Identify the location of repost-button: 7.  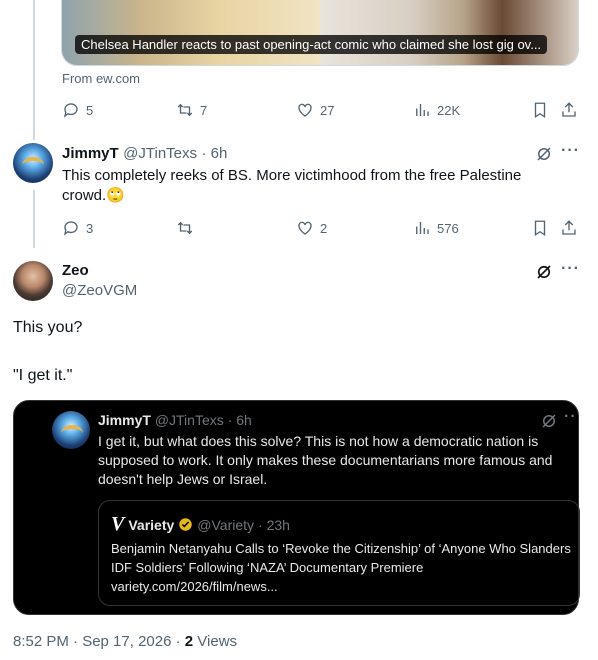
(191, 110).